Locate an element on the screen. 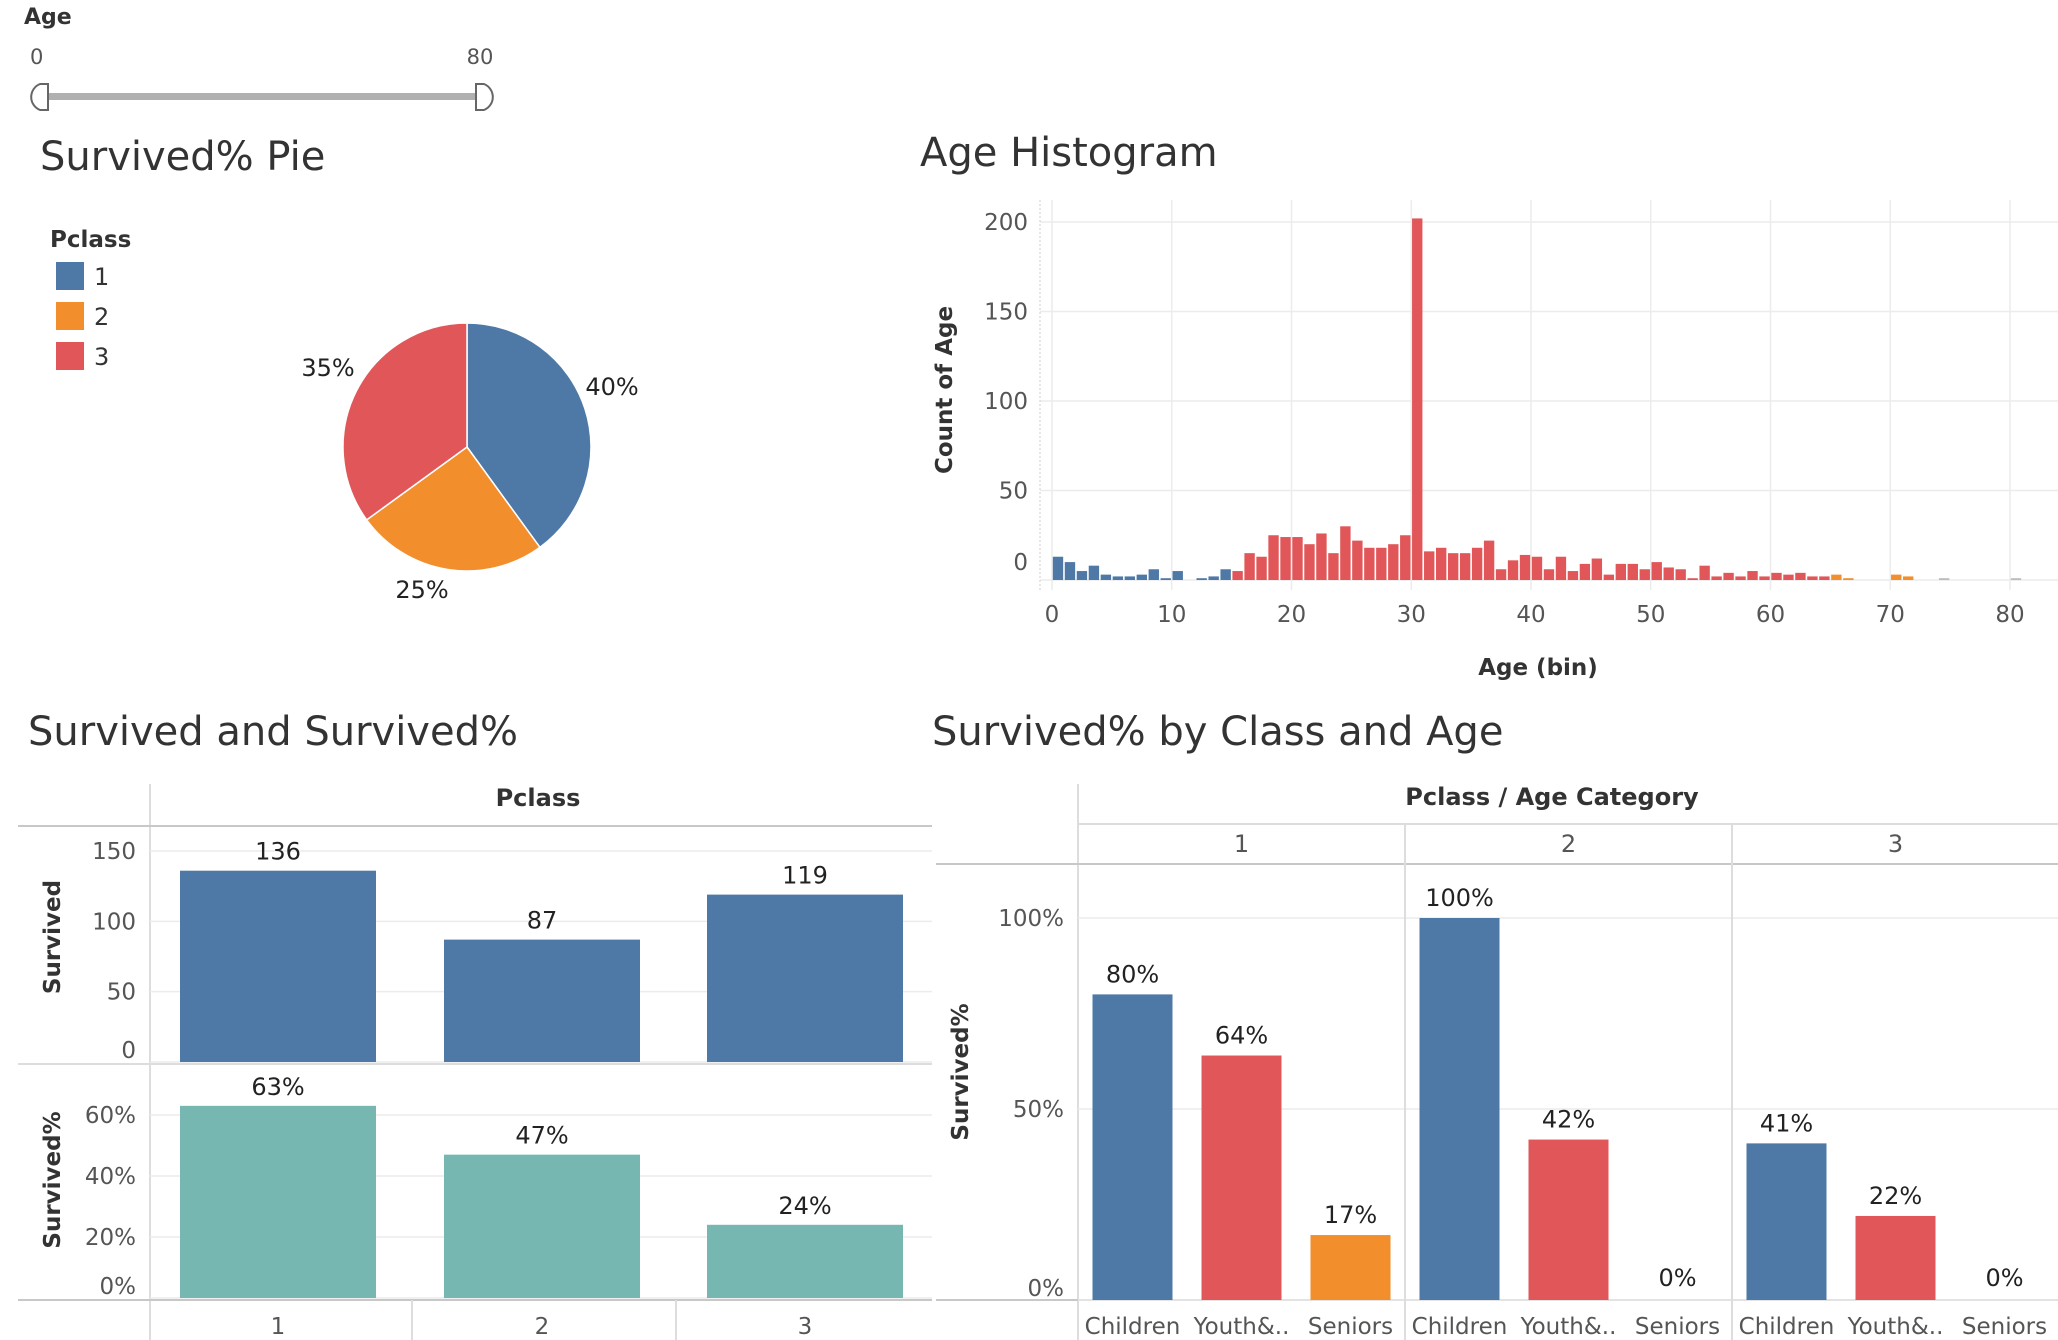 This screenshot has width=2058, height=1340. survived-pct-y-tick-label: 60% is located at coordinates (110, 1116).